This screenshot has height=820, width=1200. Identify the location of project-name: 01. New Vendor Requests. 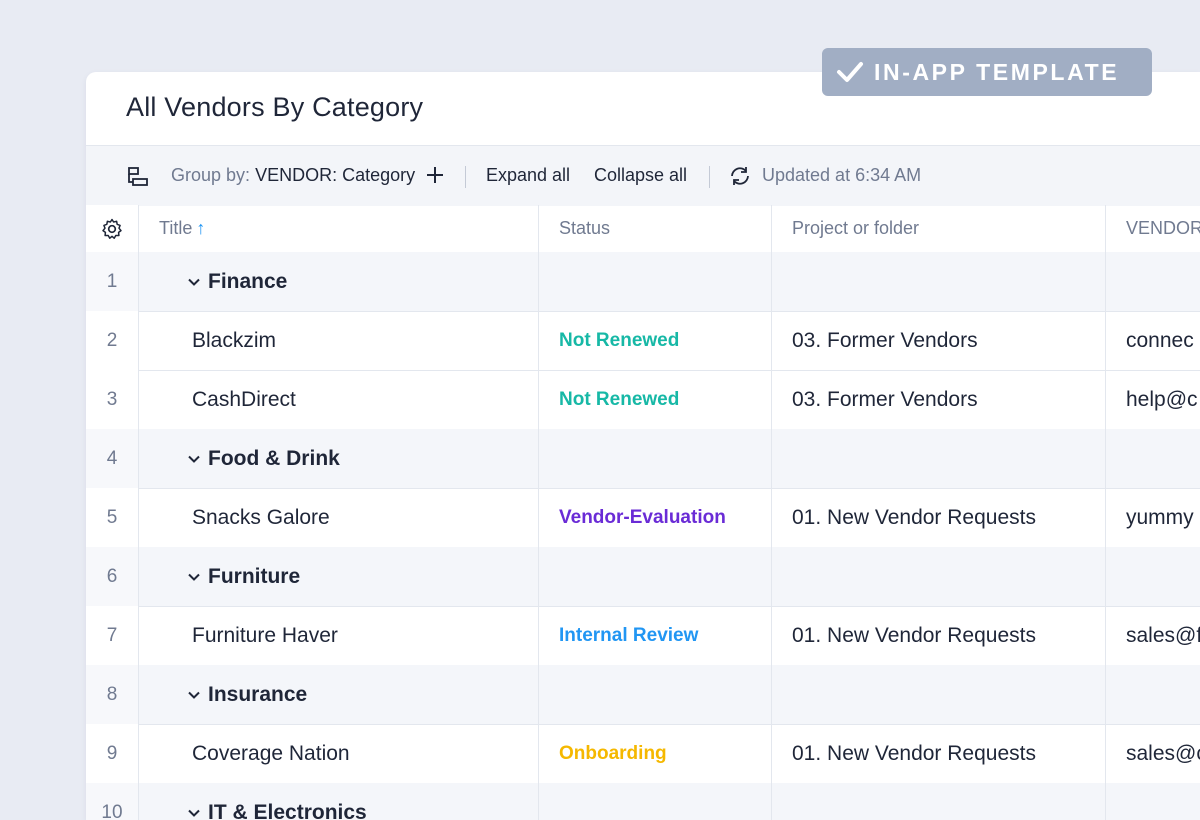
(914, 635).